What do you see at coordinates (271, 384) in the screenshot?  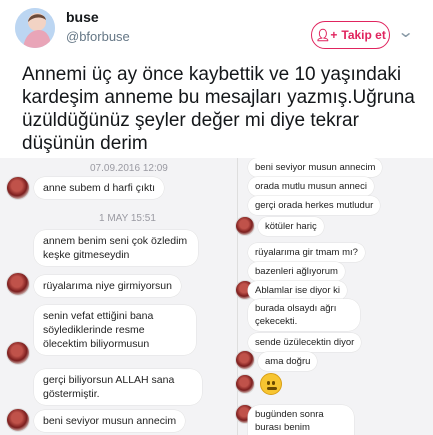 I see `smiley-emoji-icon` at bounding box center [271, 384].